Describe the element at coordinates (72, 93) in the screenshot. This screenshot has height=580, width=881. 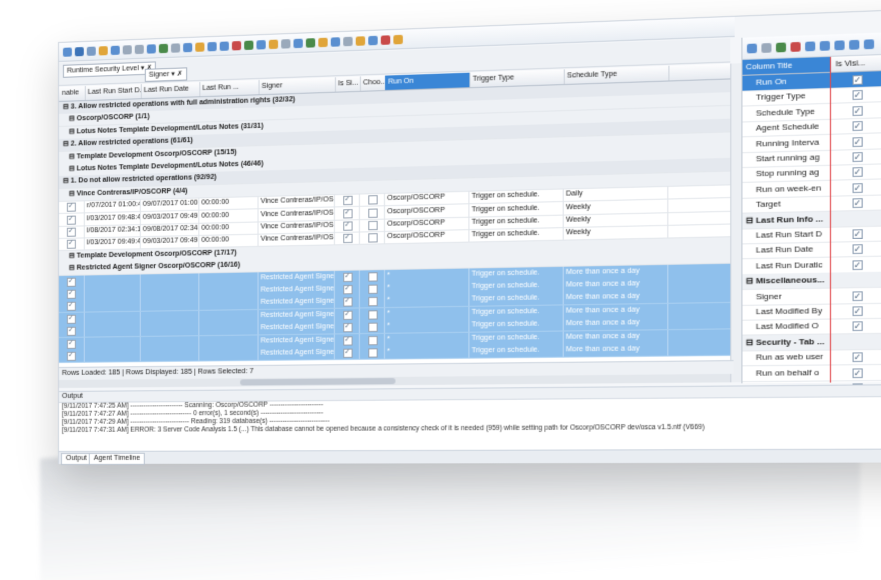
I see `column-header: nable` at that location.